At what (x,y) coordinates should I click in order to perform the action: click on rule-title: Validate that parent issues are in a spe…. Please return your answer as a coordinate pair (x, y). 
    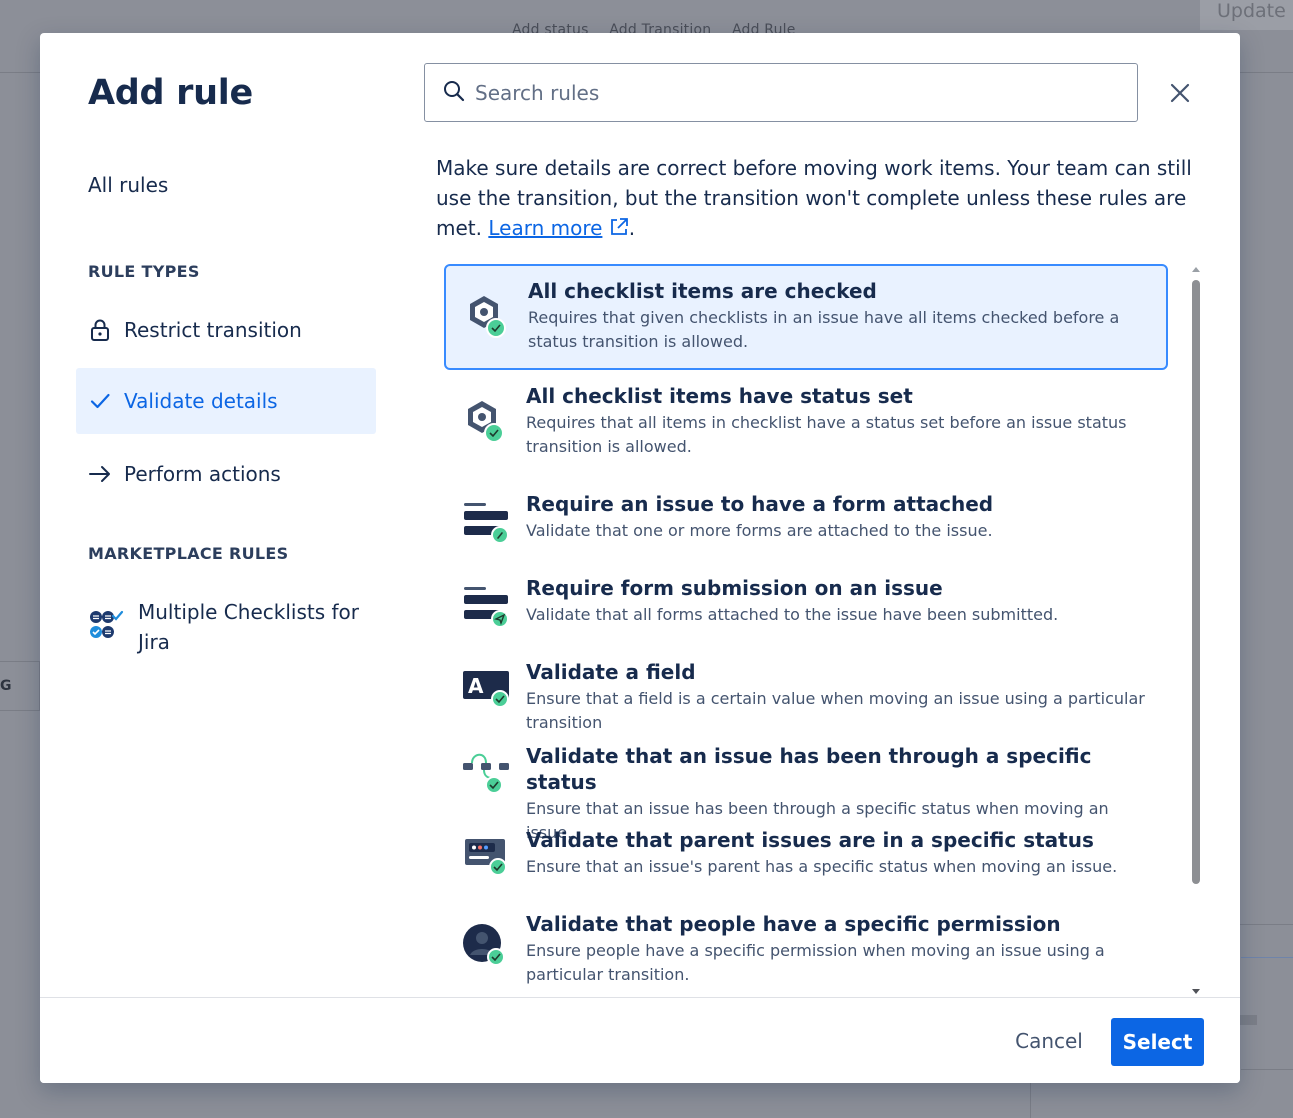
    Looking at the image, I should click on (810, 840).